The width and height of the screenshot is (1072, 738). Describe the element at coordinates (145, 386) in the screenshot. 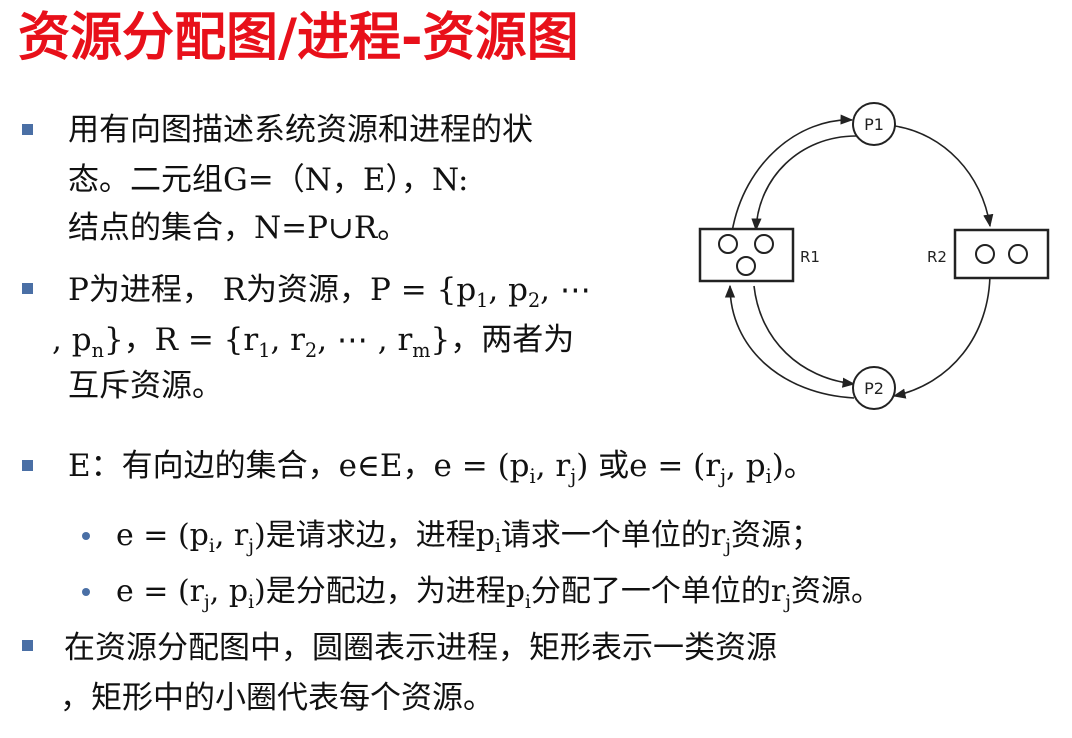

I see `bullet-2-line-3: 互斥资源。` at that location.